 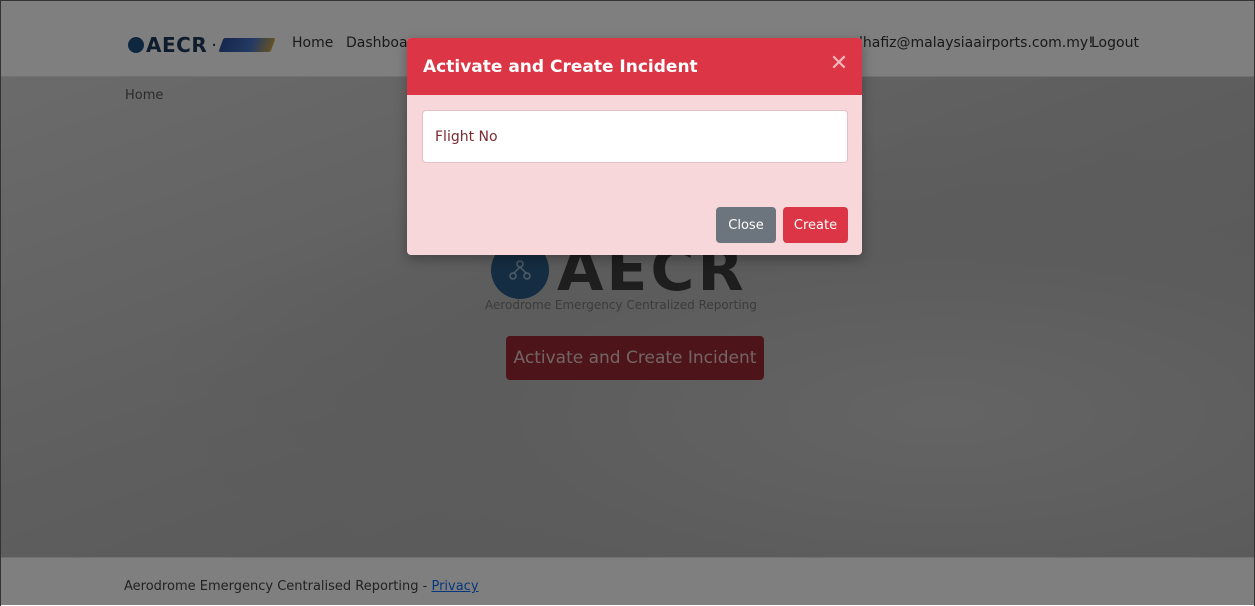 I want to click on modal-header: Activate and Create Incident ✕, so click(x=634, y=66).